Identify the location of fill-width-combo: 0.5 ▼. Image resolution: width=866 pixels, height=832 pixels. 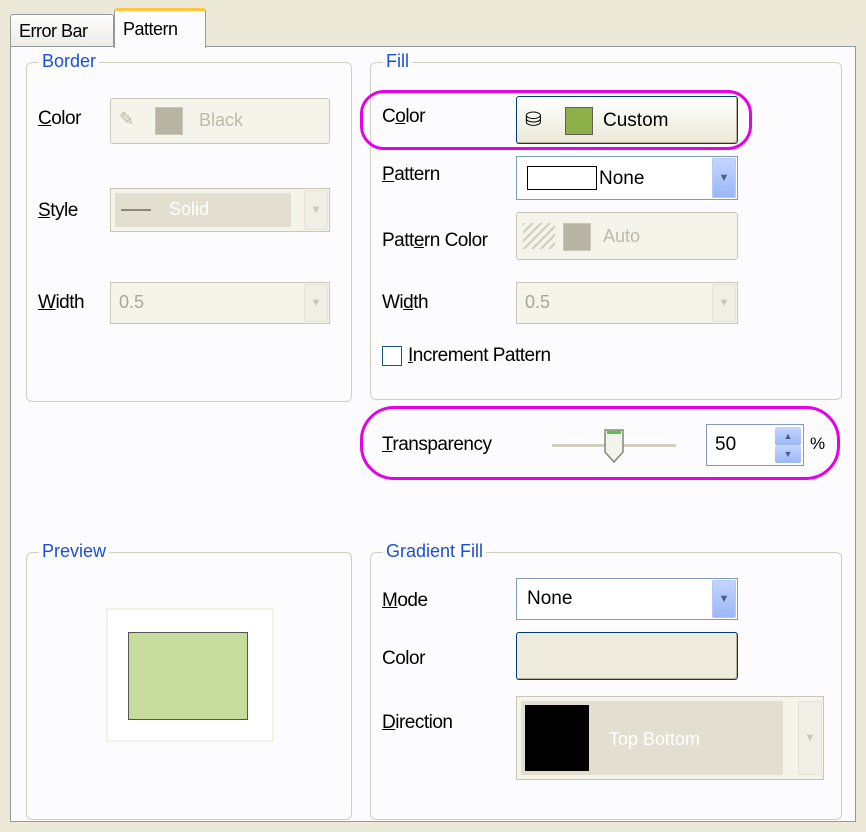
(627, 303).